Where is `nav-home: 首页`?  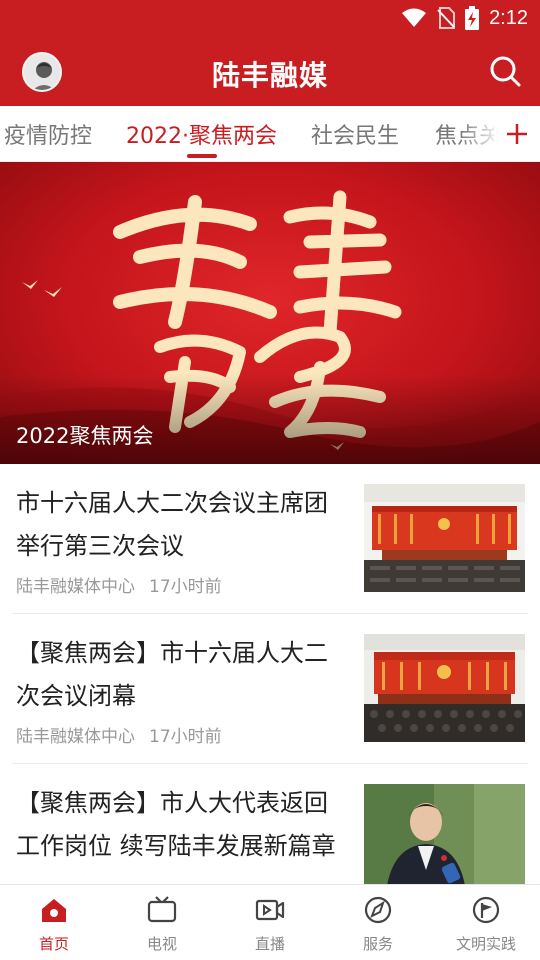
nav-home: 首页 is located at coordinates (54, 922).